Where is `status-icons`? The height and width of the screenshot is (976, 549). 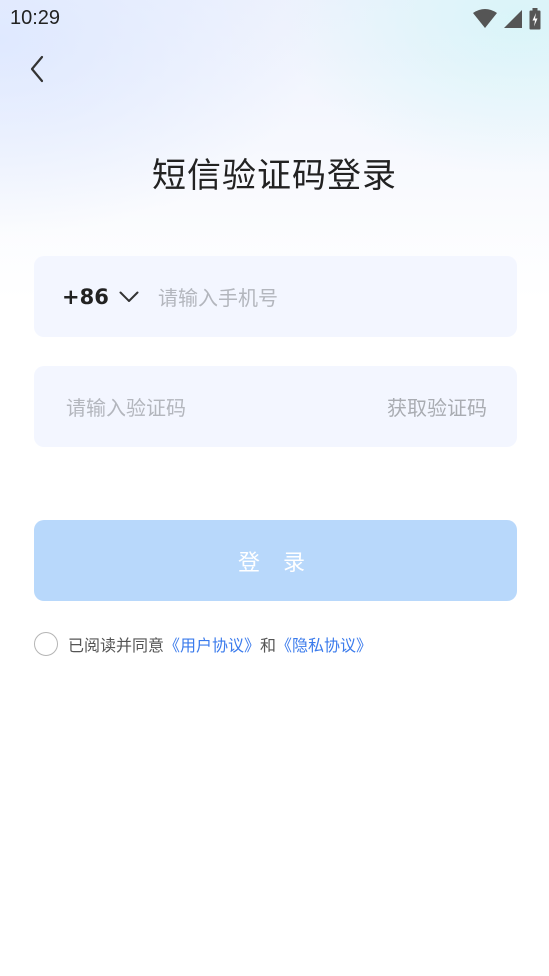
status-icons is located at coordinates (507, 19).